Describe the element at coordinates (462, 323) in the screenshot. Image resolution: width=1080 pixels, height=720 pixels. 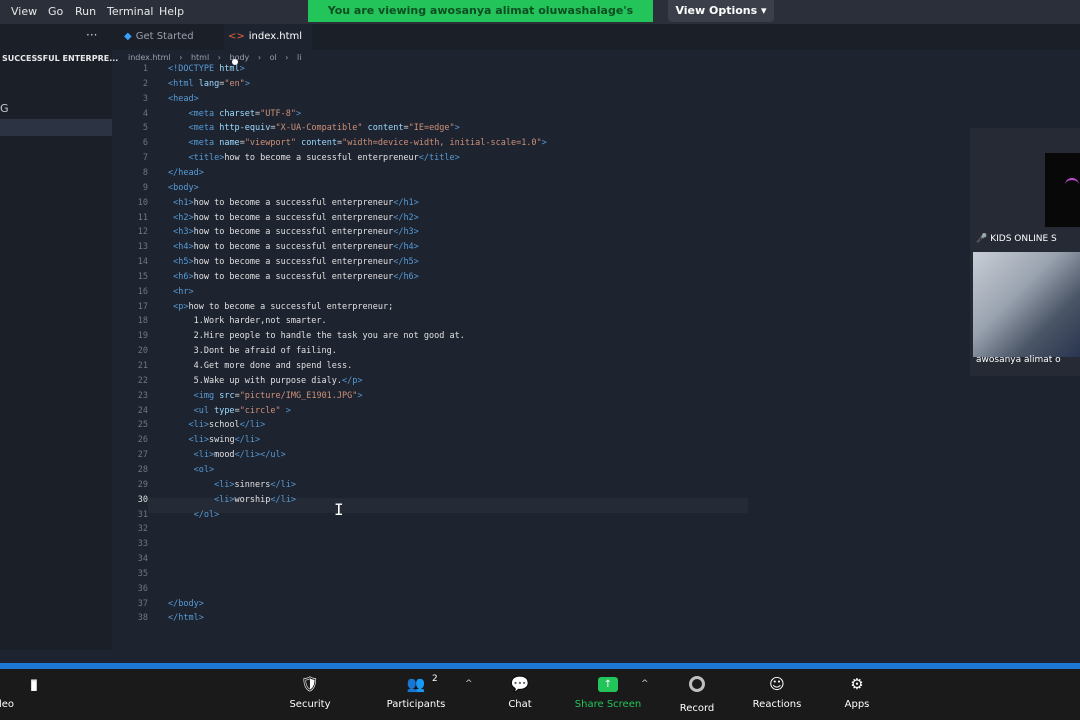
I see `code-line: 18 1.Work harder,not smarter.` at that location.